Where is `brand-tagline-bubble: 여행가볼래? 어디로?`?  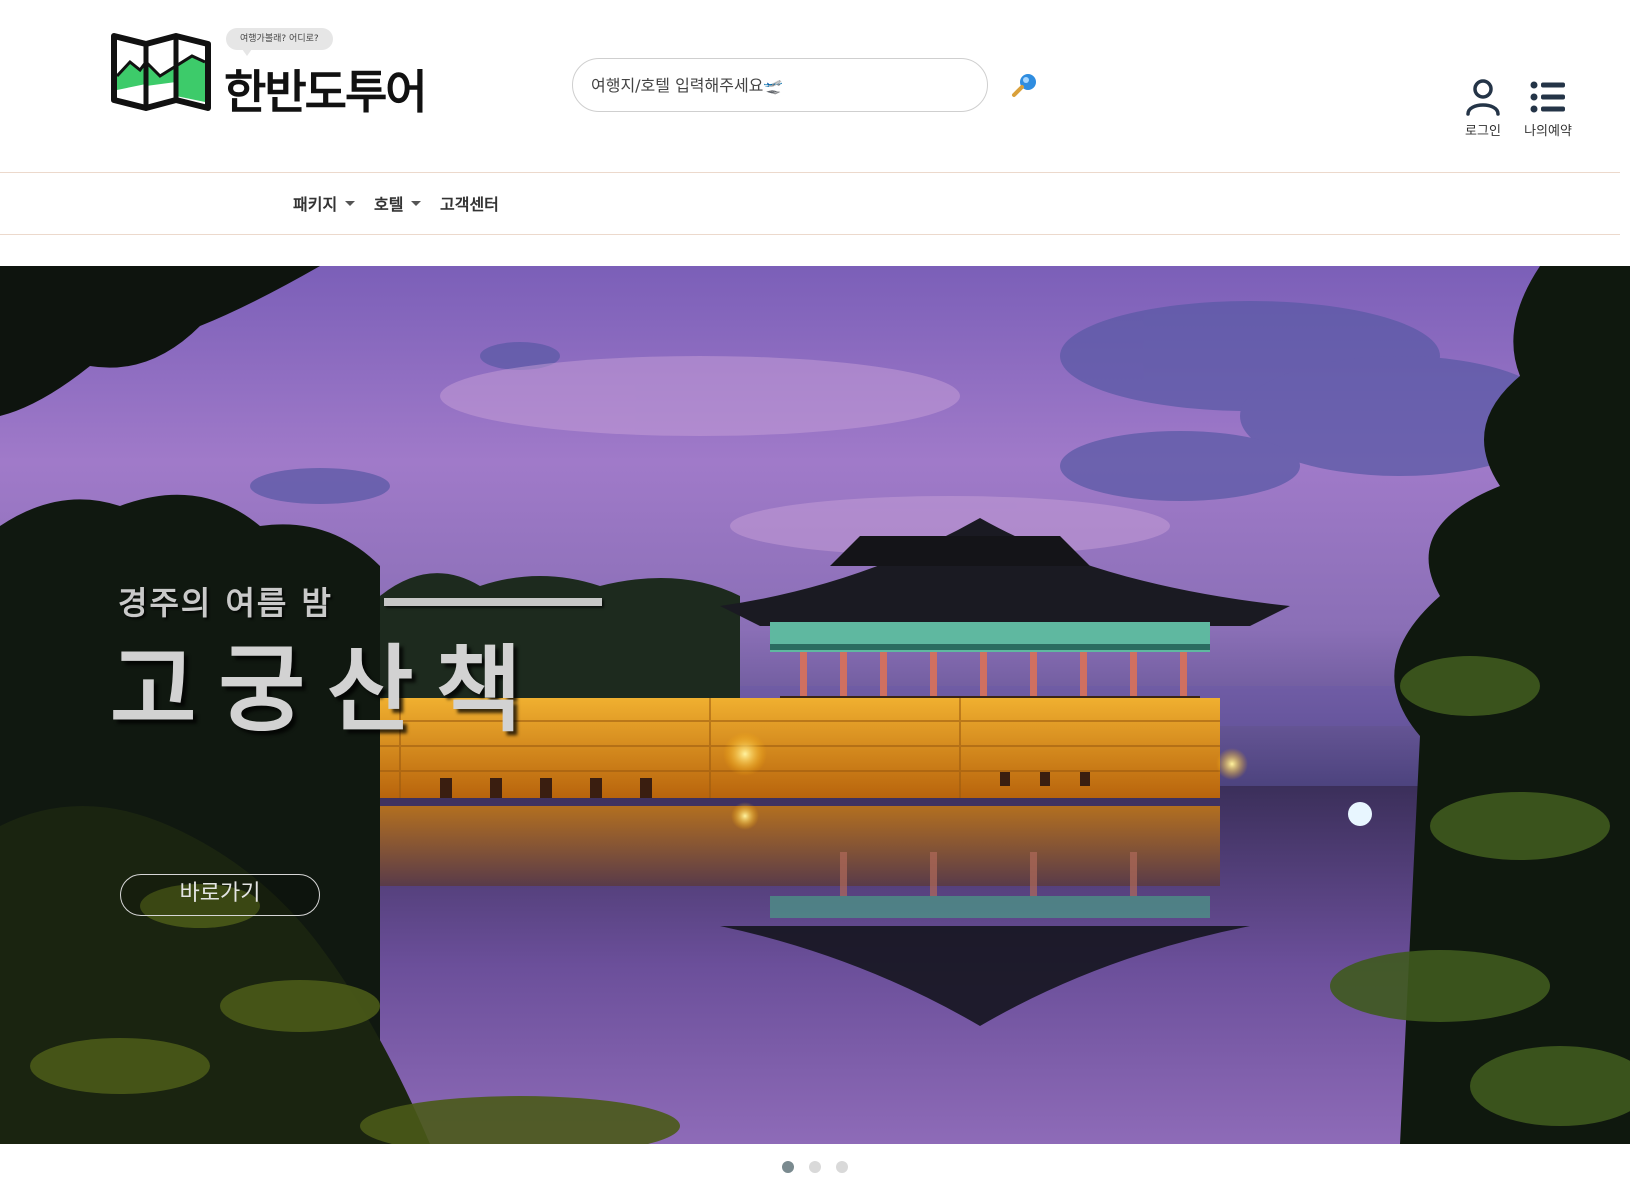
brand-tagline-bubble: 여행가볼래? 어디로? is located at coordinates (279, 42).